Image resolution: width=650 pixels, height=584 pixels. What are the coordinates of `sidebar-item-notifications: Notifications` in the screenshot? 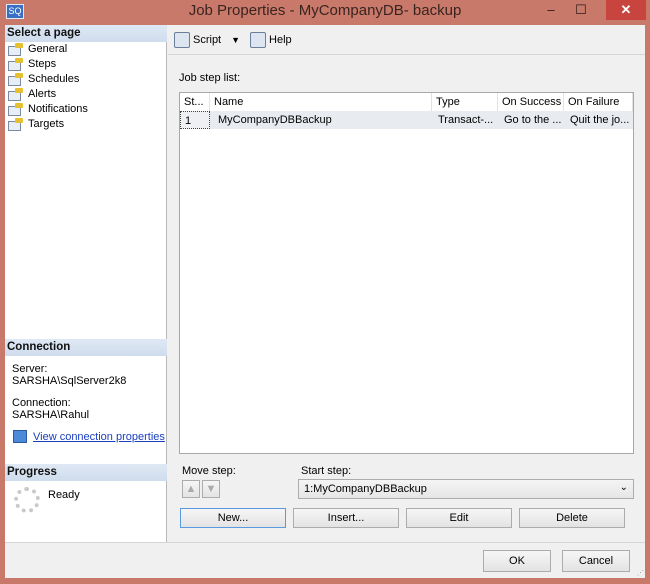 It's located at (48, 108).